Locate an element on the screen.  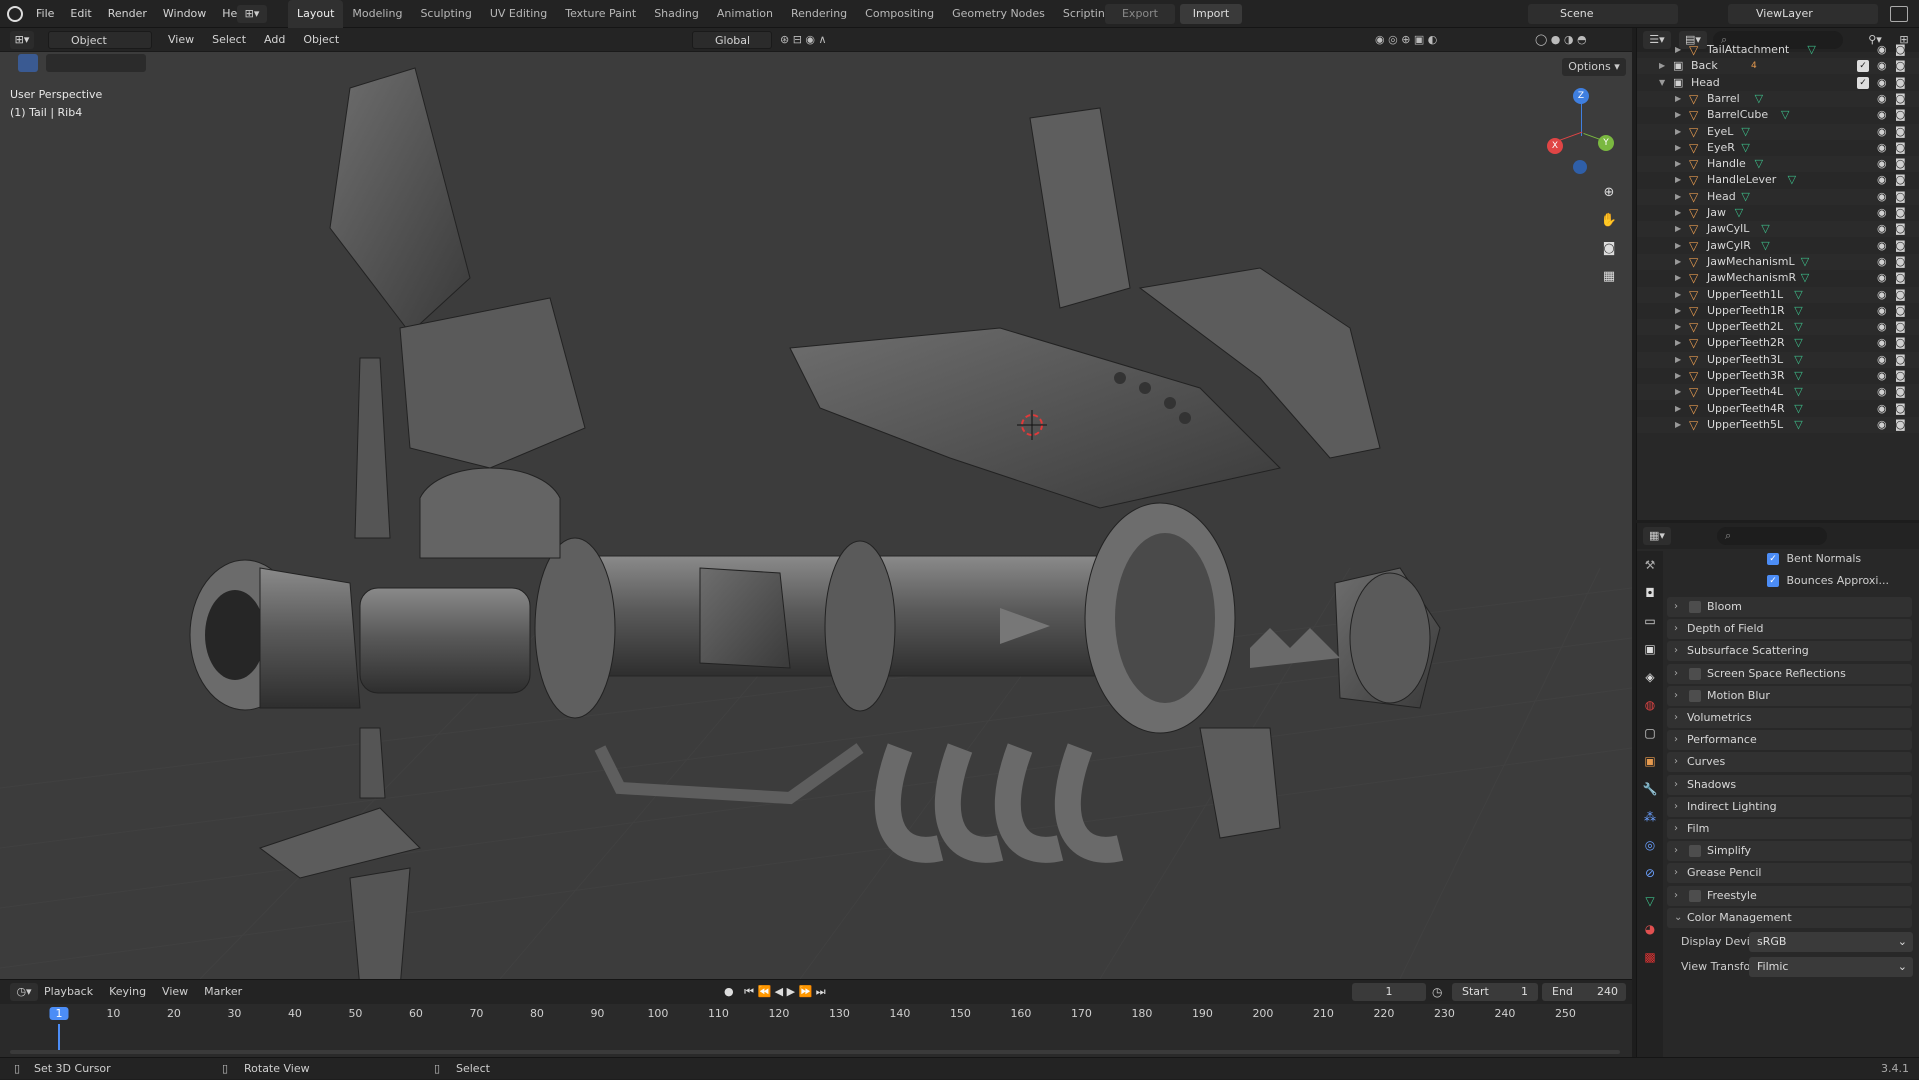
tab-geometry-nodes: Geometry Nodes is located at coordinates (998, 14).